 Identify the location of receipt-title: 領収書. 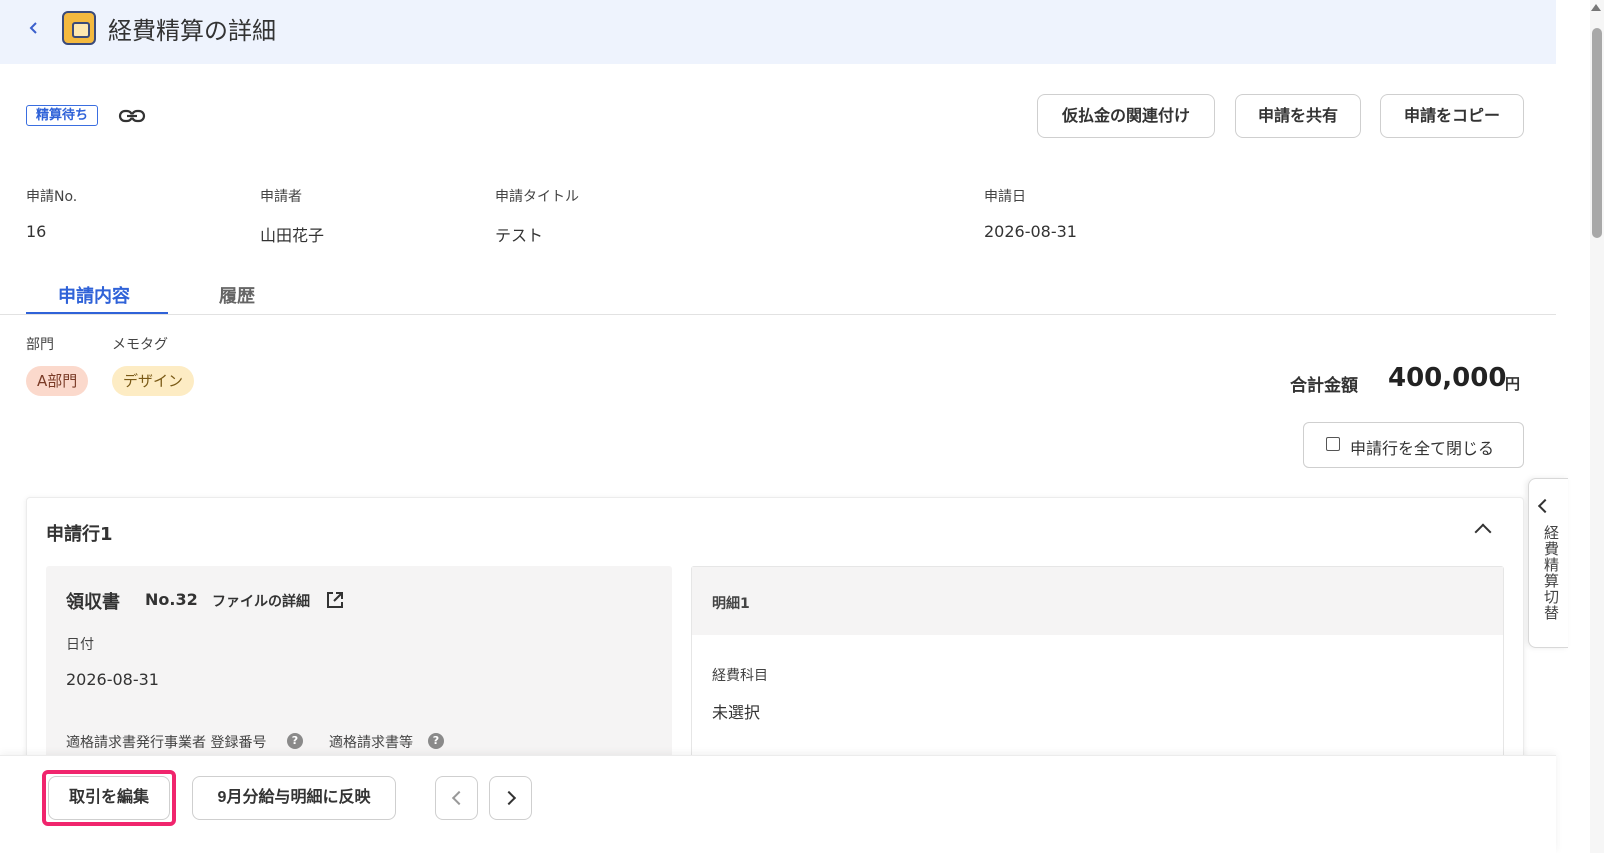
(93, 602).